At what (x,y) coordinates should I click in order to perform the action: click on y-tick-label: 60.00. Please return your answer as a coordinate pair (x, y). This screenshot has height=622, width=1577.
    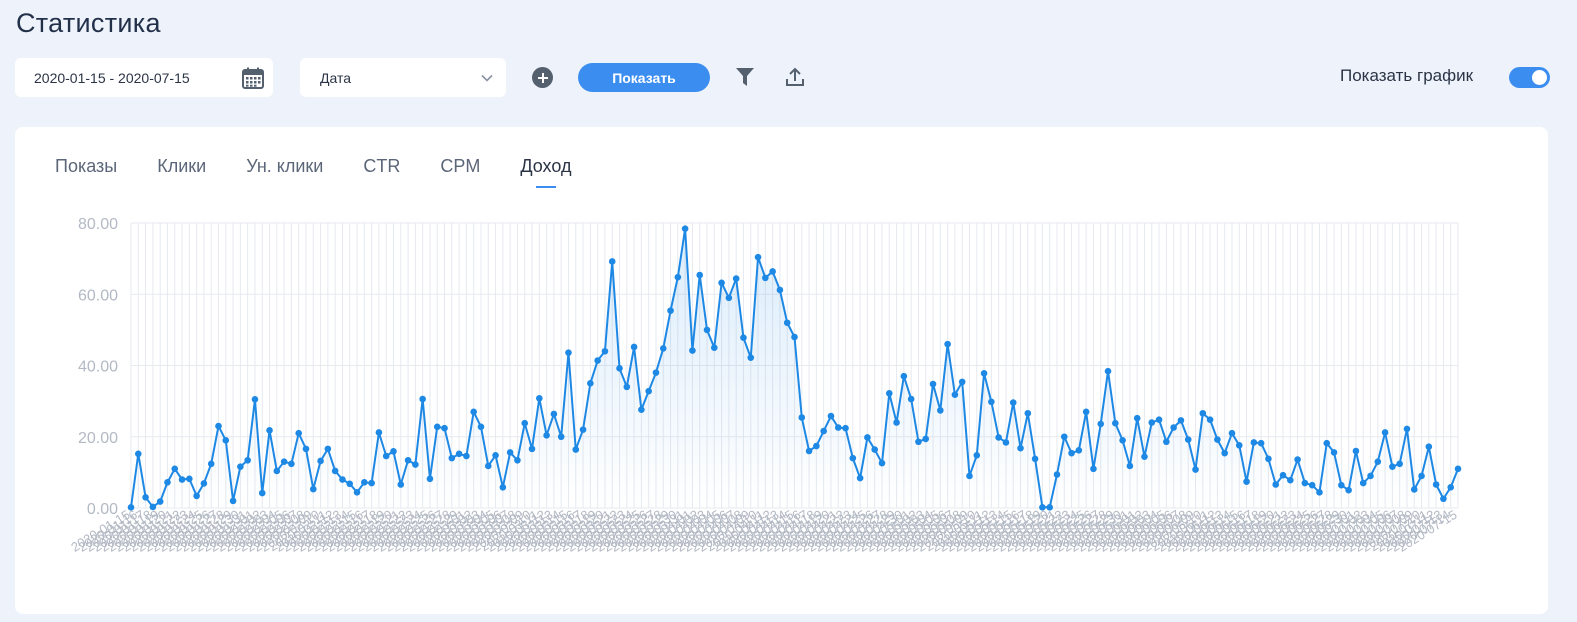
    Looking at the image, I should click on (98, 295).